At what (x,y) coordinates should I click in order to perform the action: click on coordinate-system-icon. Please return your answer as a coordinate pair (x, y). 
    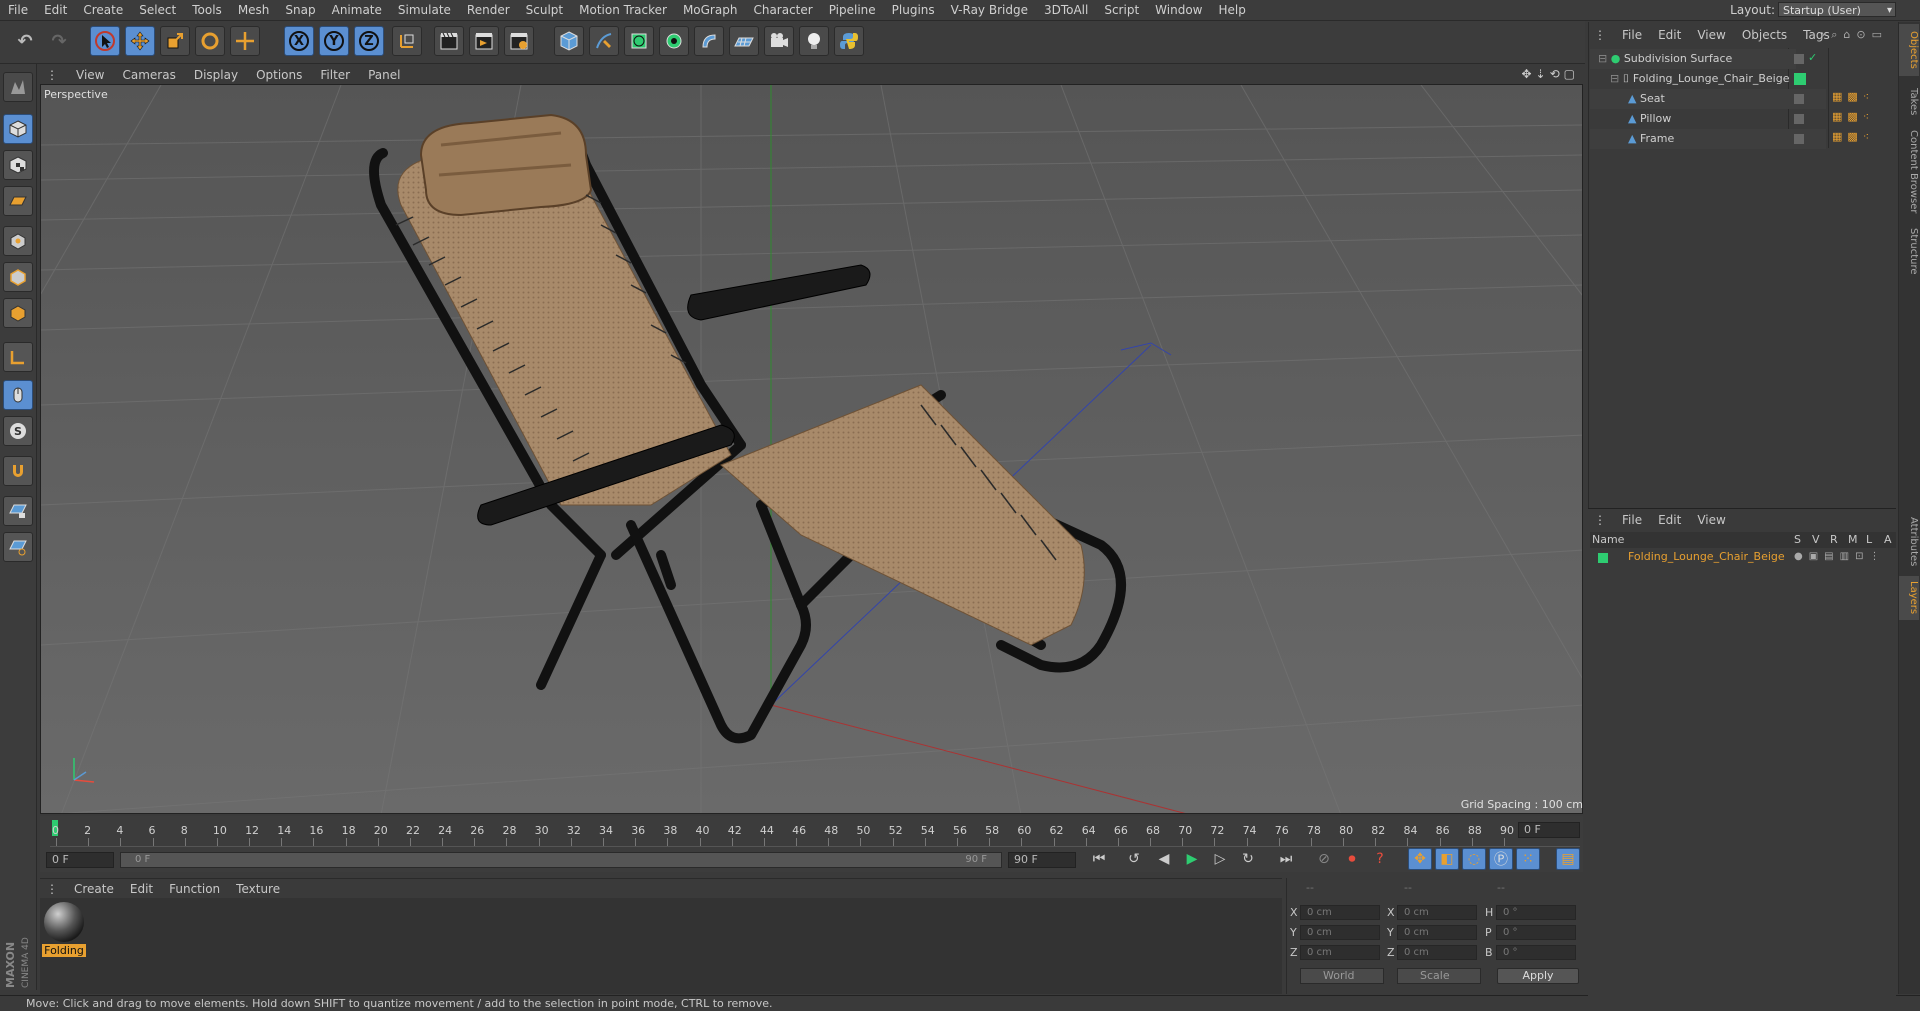
    Looking at the image, I should click on (407, 41).